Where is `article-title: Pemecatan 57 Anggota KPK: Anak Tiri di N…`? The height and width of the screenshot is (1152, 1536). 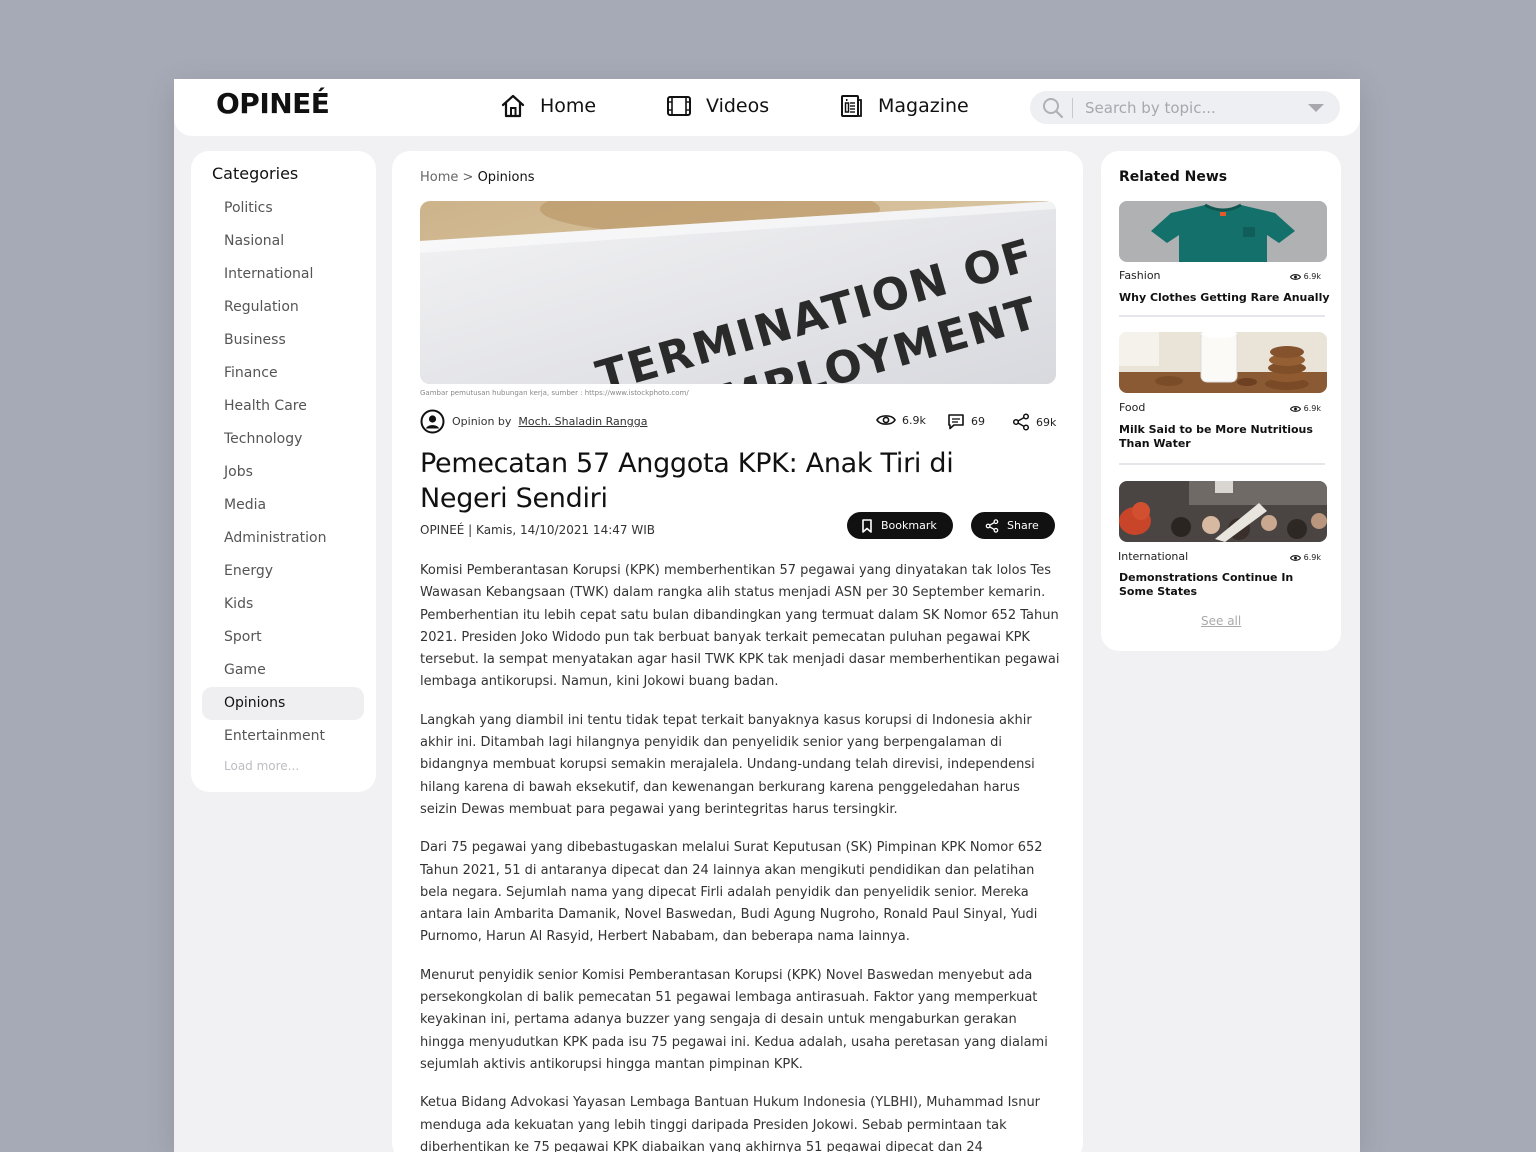
article-title: Pemecatan 57 Anggota KPK: Anak Tiri di N… is located at coordinates (687, 481).